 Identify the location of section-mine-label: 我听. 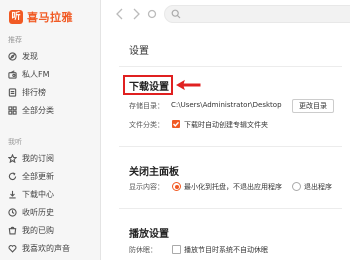
(15, 142).